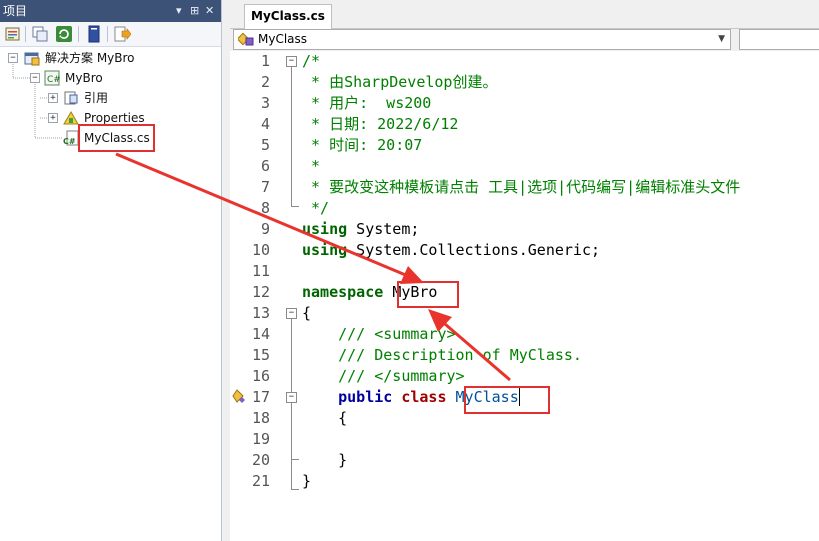 The height and width of the screenshot is (541, 819). What do you see at coordinates (122, 34) in the screenshot?
I see `view-code-icon` at bounding box center [122, 34].